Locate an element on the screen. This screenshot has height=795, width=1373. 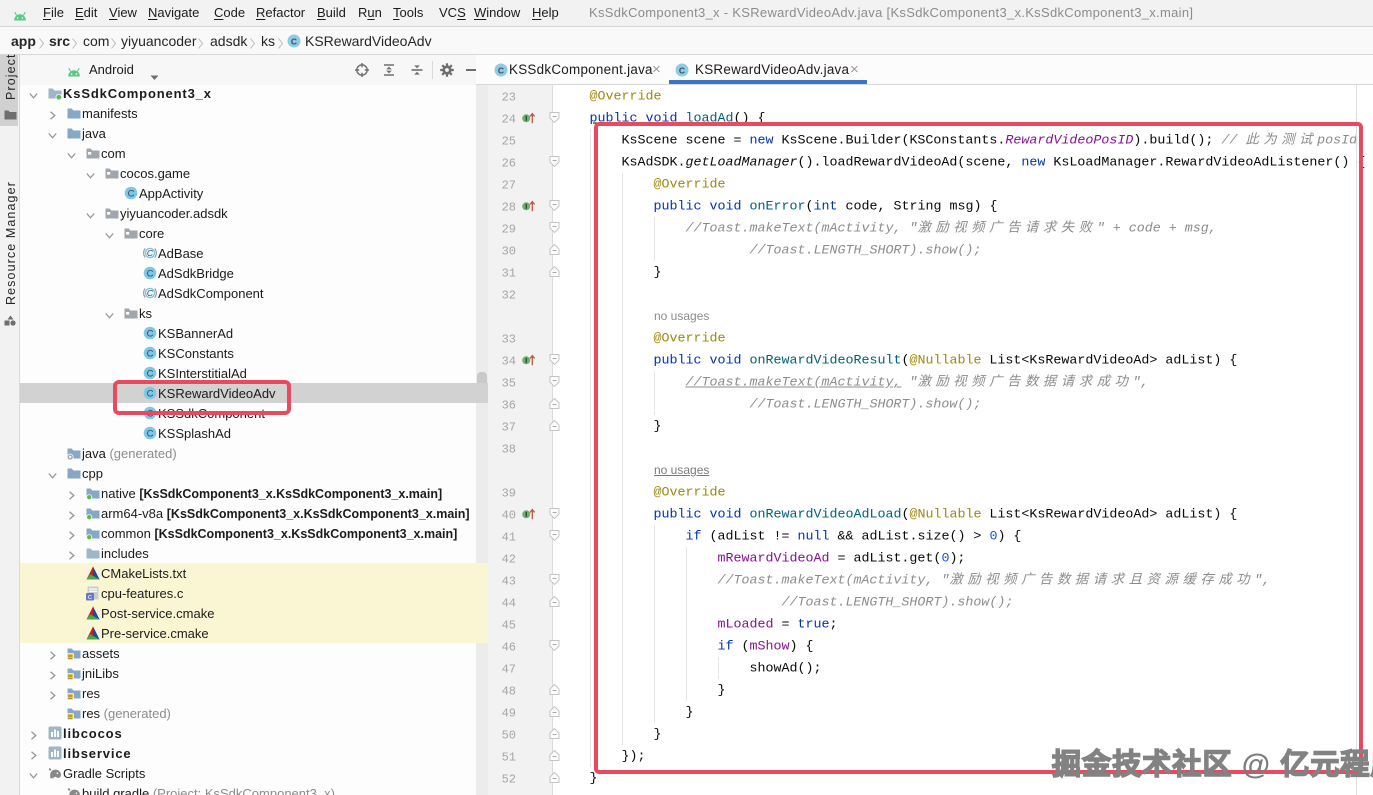
svg-text: c is located at coordinates (90, 597).